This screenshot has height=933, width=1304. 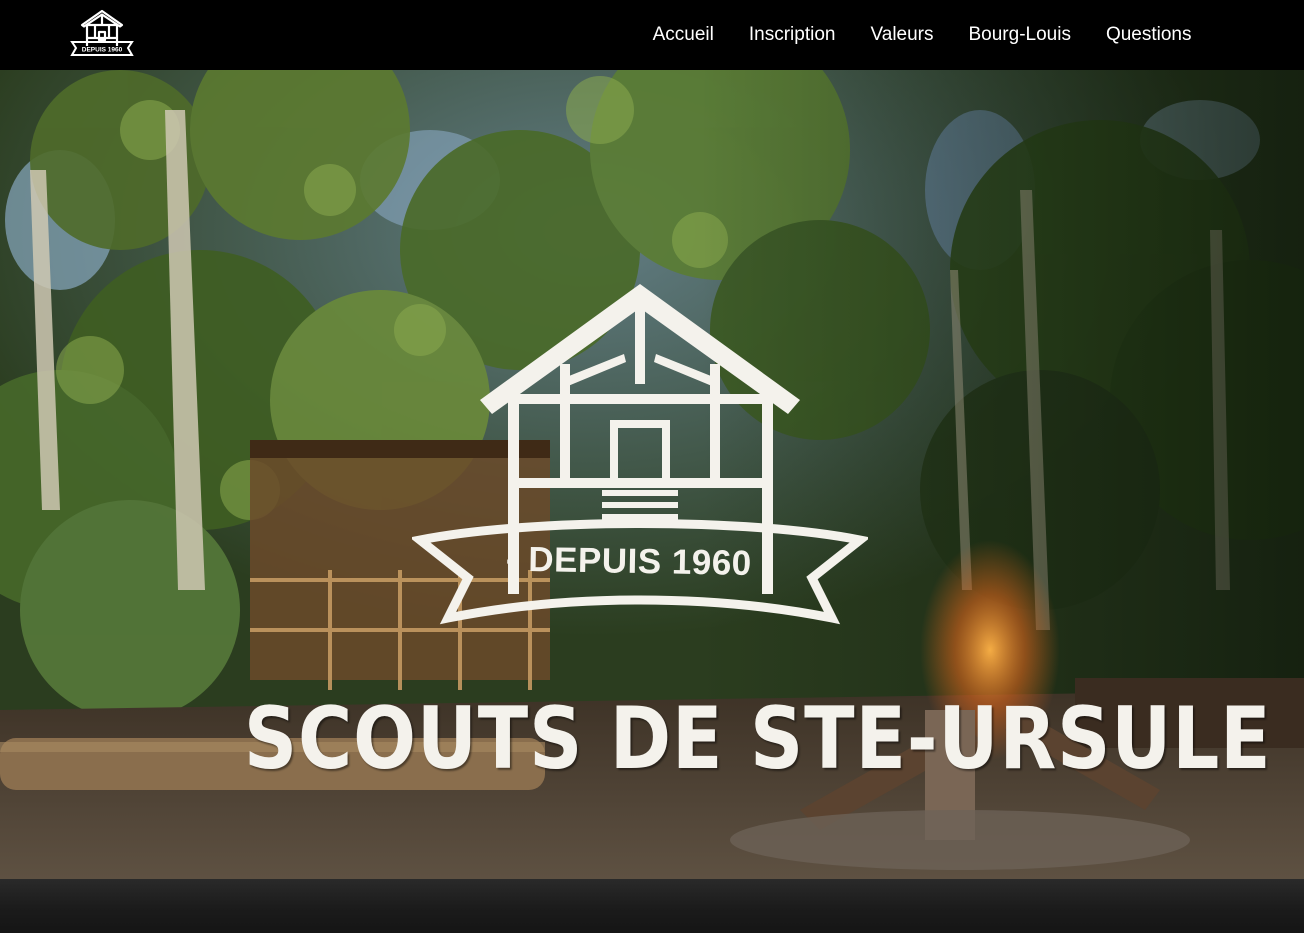 I want to click on hero-tagline: - DEPUIS 1960 -, so click(x=640, y=561).